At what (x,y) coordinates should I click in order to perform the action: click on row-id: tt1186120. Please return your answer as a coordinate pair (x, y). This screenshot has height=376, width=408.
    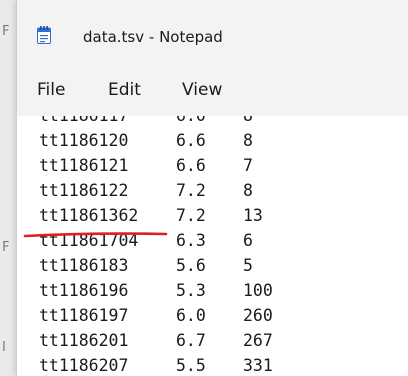
    Looking at the image, I should click on (84, 140).